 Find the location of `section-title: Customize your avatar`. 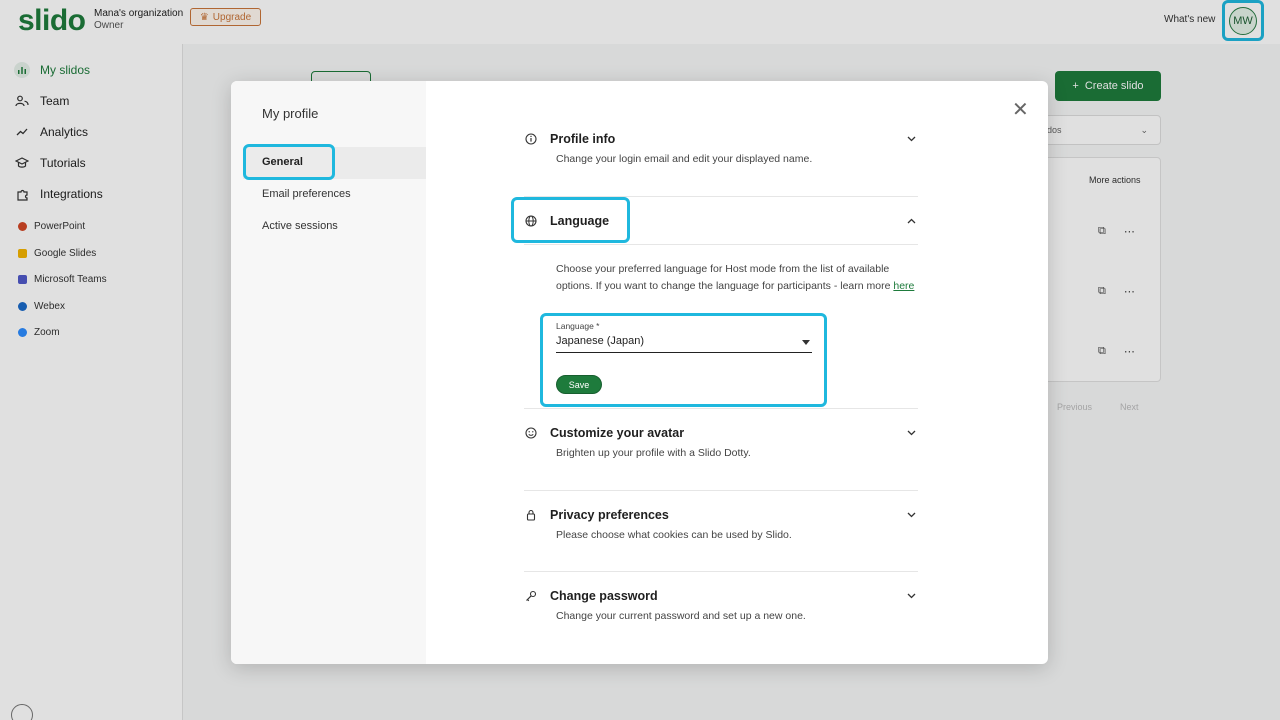

section-title: Customize your avatar is located at coordinates (617, 433).